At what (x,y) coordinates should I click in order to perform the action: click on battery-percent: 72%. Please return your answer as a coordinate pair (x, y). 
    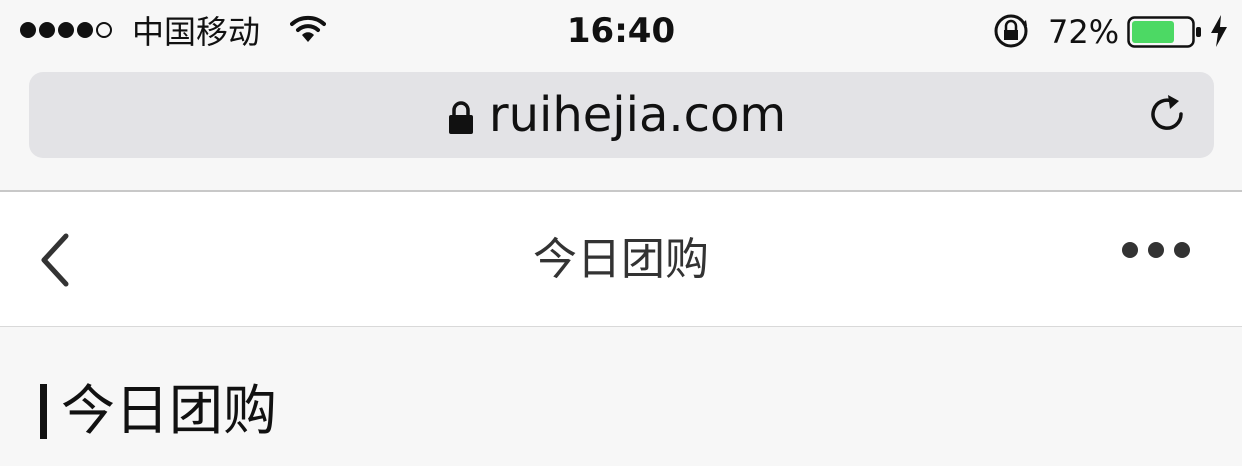
    Looking at the image, I should click on (1084, 32).